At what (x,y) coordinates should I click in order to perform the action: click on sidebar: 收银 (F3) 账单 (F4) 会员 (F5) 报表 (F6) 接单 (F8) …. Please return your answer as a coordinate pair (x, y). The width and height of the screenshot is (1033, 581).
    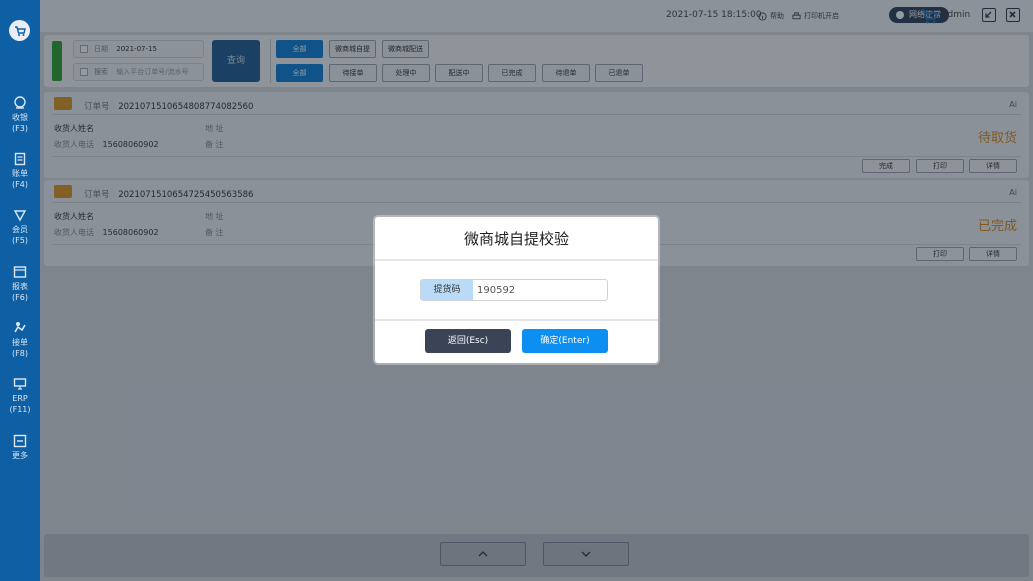
    Looking at the image, I should click on (20, 290).